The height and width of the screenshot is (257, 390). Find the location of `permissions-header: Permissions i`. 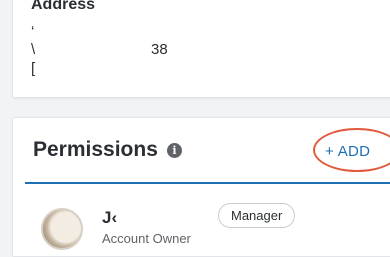

permissions-header: Permissions i is located at coordinates (107, 150).